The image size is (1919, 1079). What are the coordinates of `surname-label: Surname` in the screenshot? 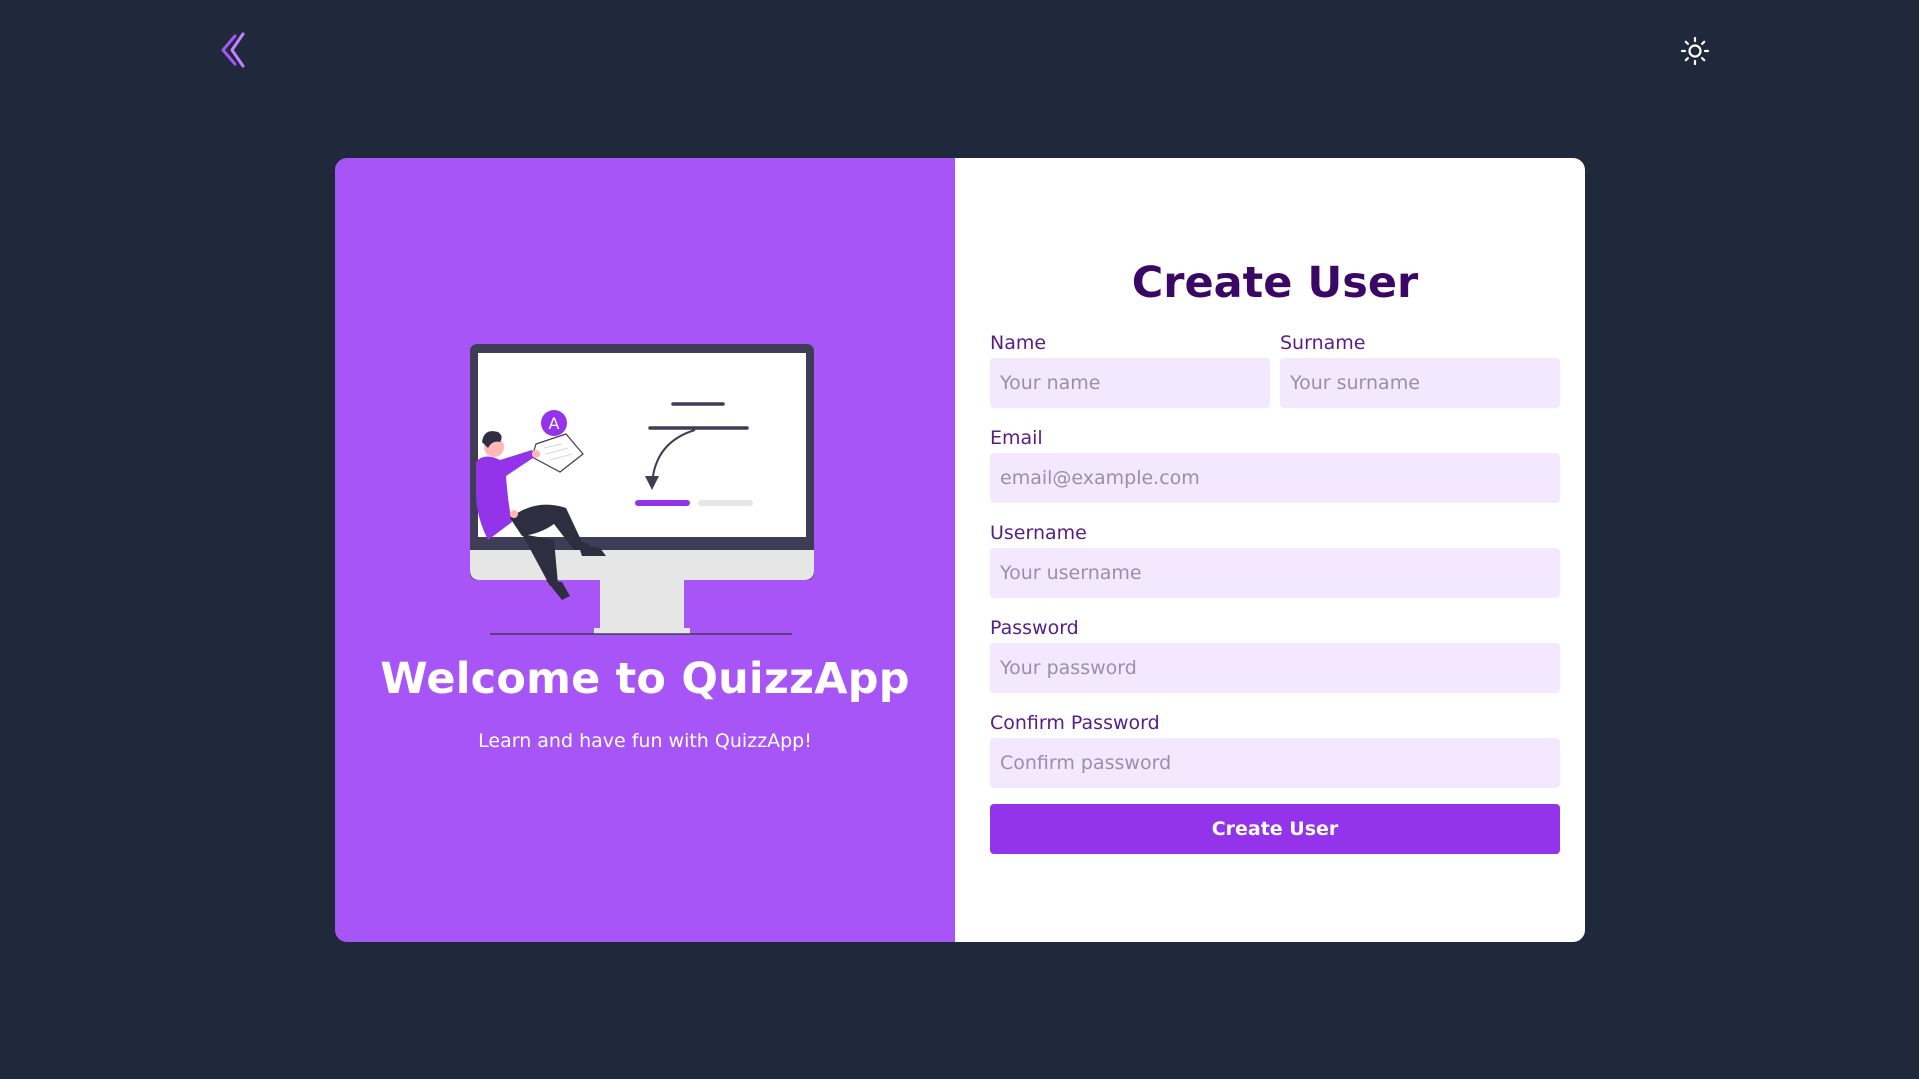 It's located at (1323, 343).